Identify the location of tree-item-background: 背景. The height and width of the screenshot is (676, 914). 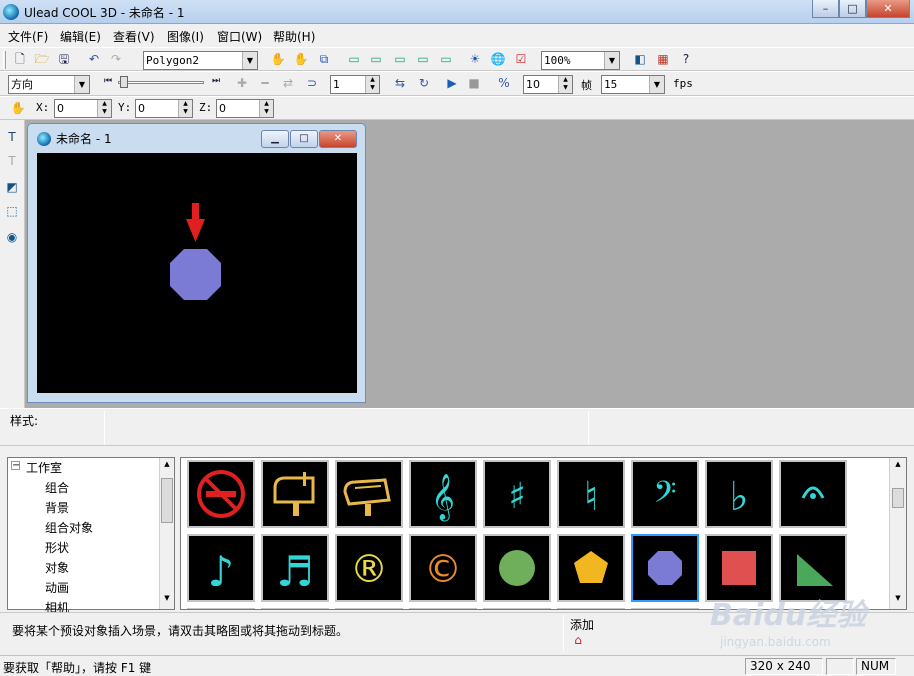
(57, 507).